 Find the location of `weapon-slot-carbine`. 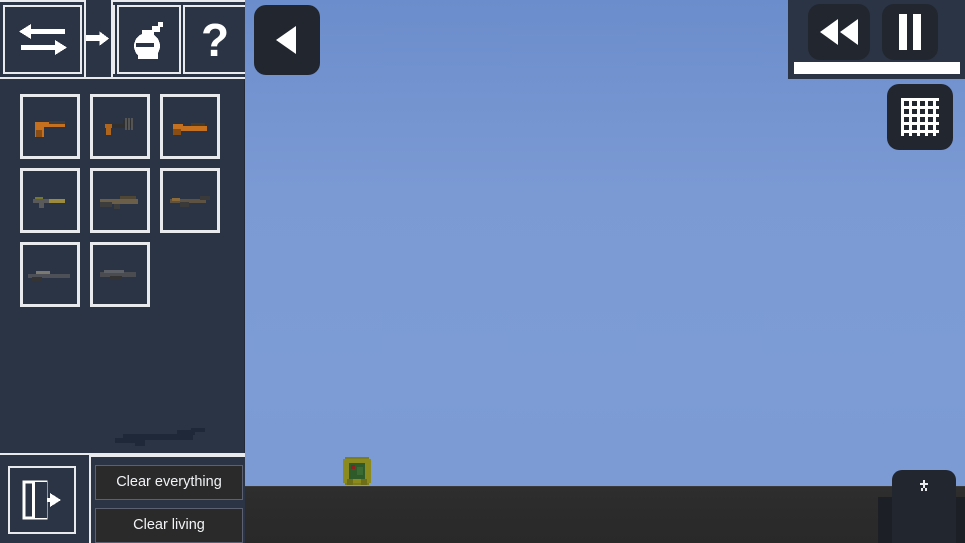

weapon-slot-carbine is located at coordinates (50, 200).